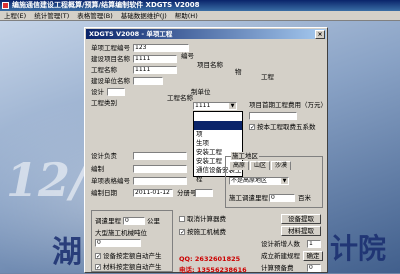  What do you see at coordinates (186, 15) in the screenshot?
I see `menu-item-help: 帮助(H)` at bounding box center [186, 15].